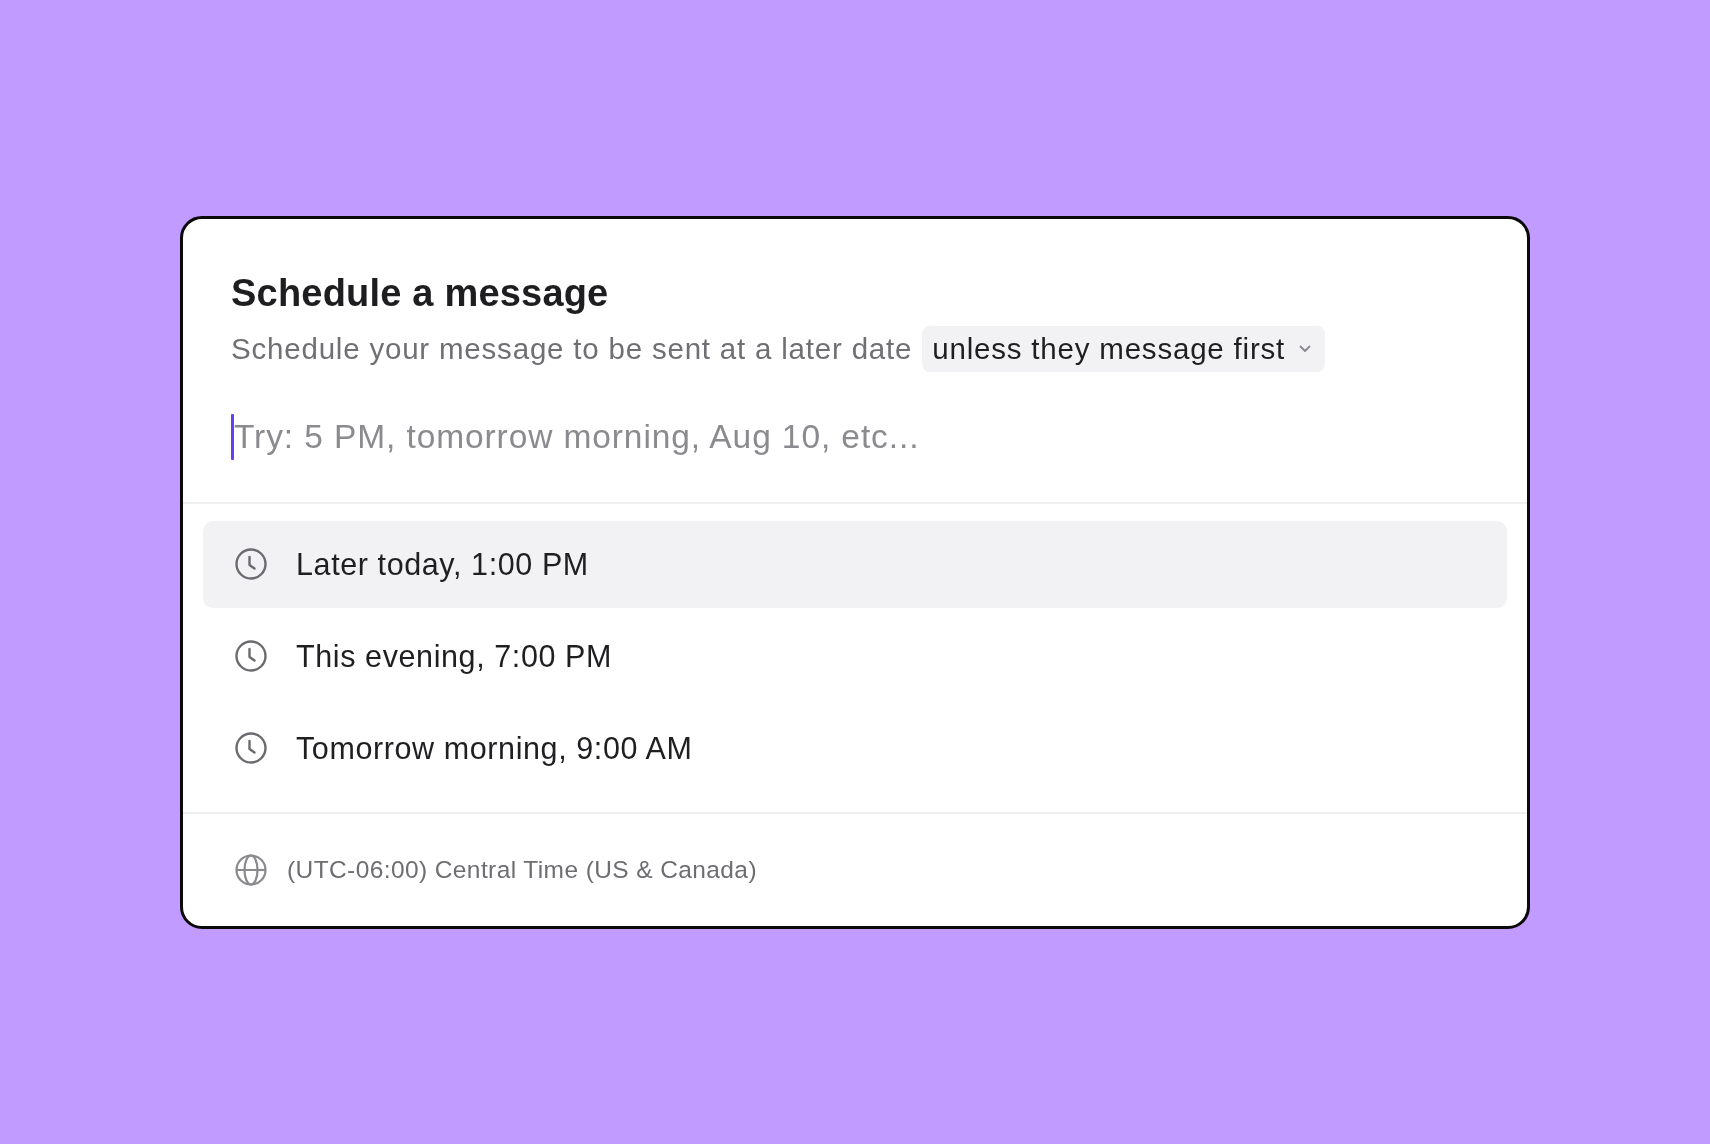  What do you see at coordinates (1124, 348) in the screenshot?
I see `condition-dropdown: unless they message first` at bounding box center [1124, 348].